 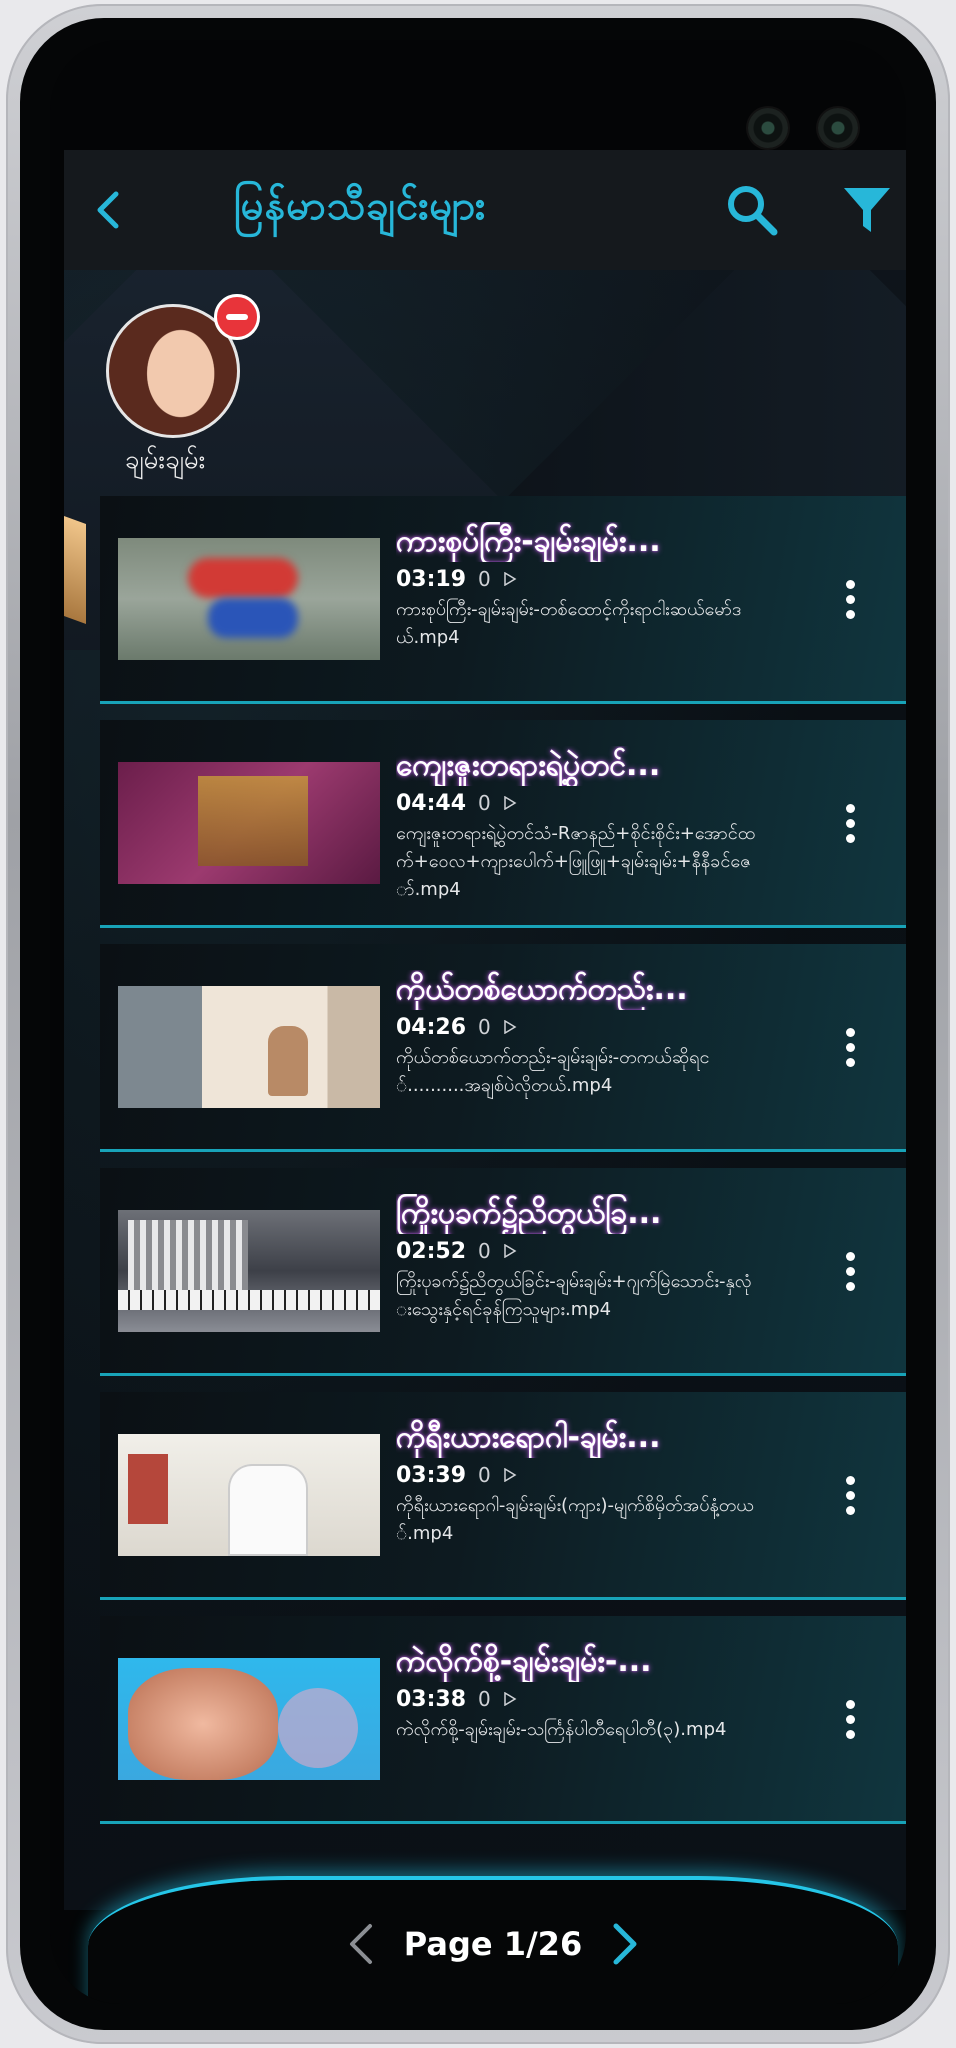 What do you see at coordinates (586, 803) in the screenshot?
I see `video-meta: 04:44 0` at bounding box center [586, 803].